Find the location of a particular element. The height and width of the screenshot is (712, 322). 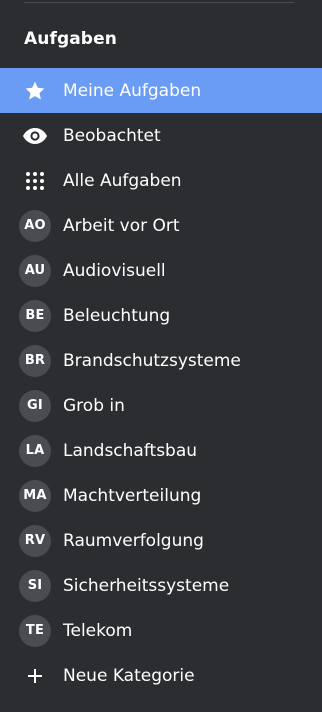

category-badge-icon: LA is located at coordinates (35, 450).